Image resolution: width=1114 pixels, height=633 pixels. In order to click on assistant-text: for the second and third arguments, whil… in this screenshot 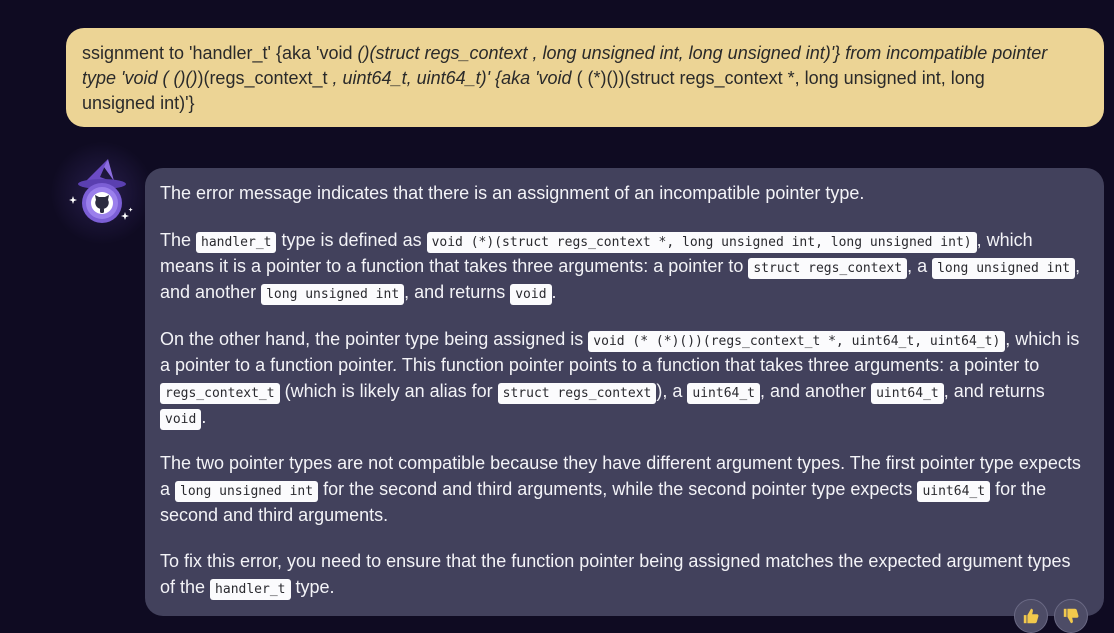, I will do `click(618, 489)`.